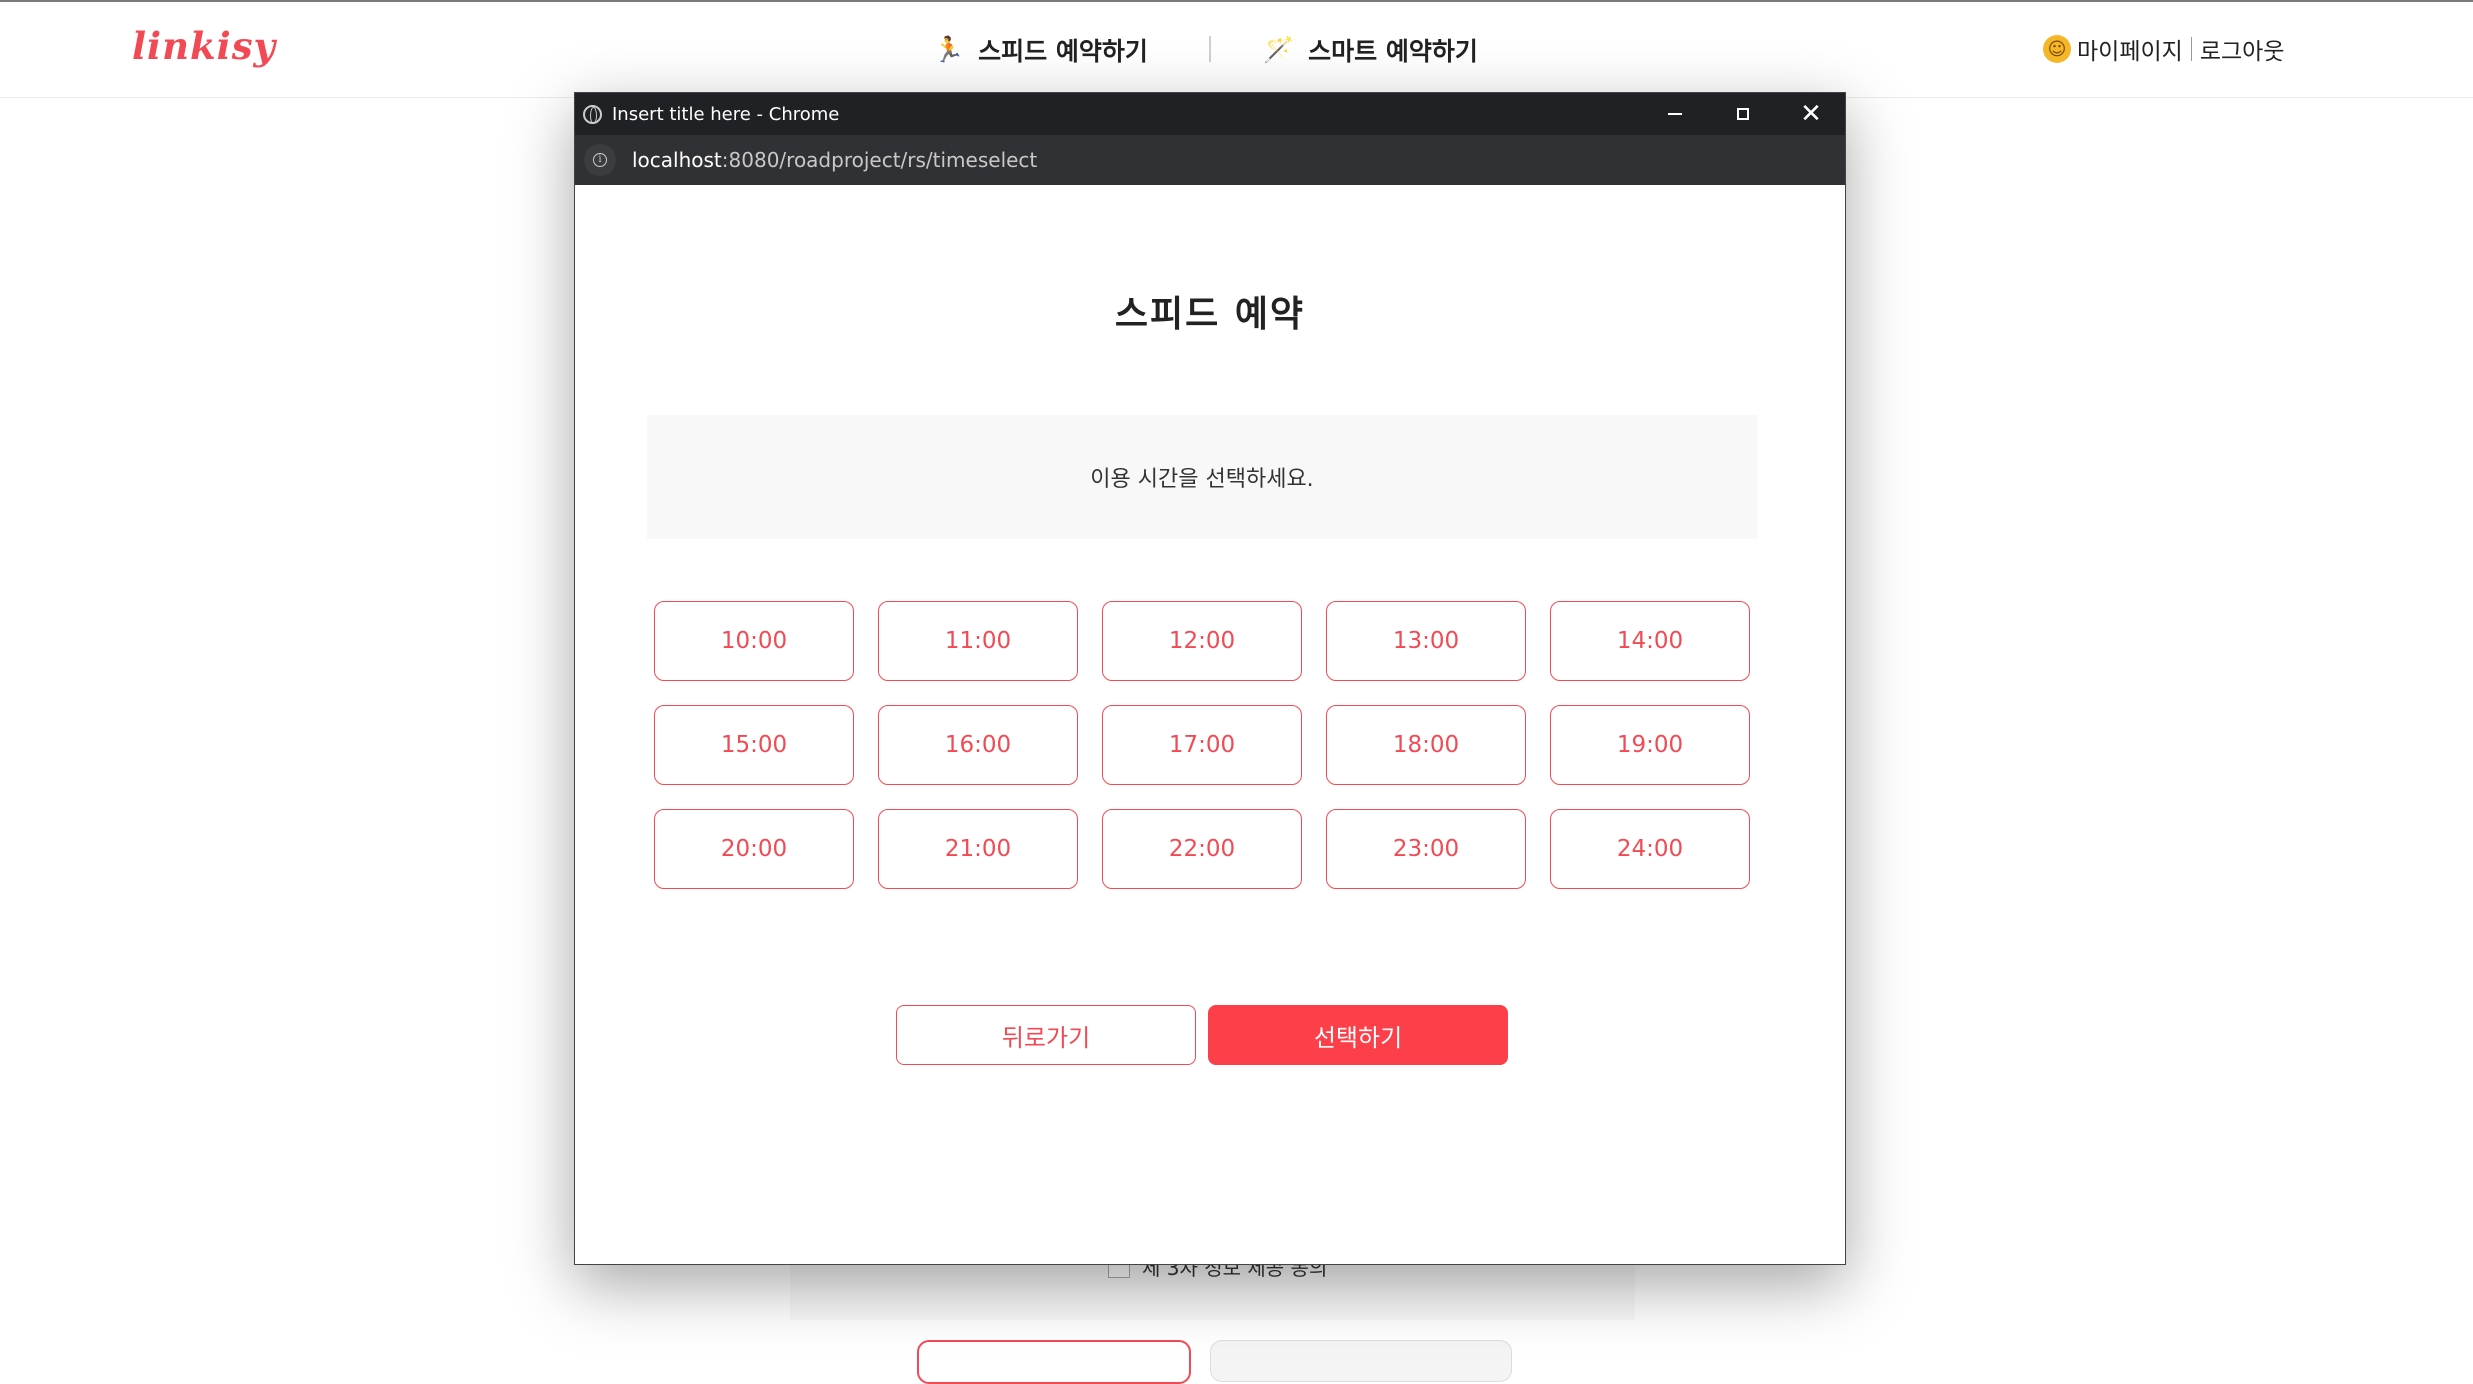 Image resolution: width=2473 pixels, height=1384 pixels. I want to click on time-slot-button: 13:00, so click(1426, 641).